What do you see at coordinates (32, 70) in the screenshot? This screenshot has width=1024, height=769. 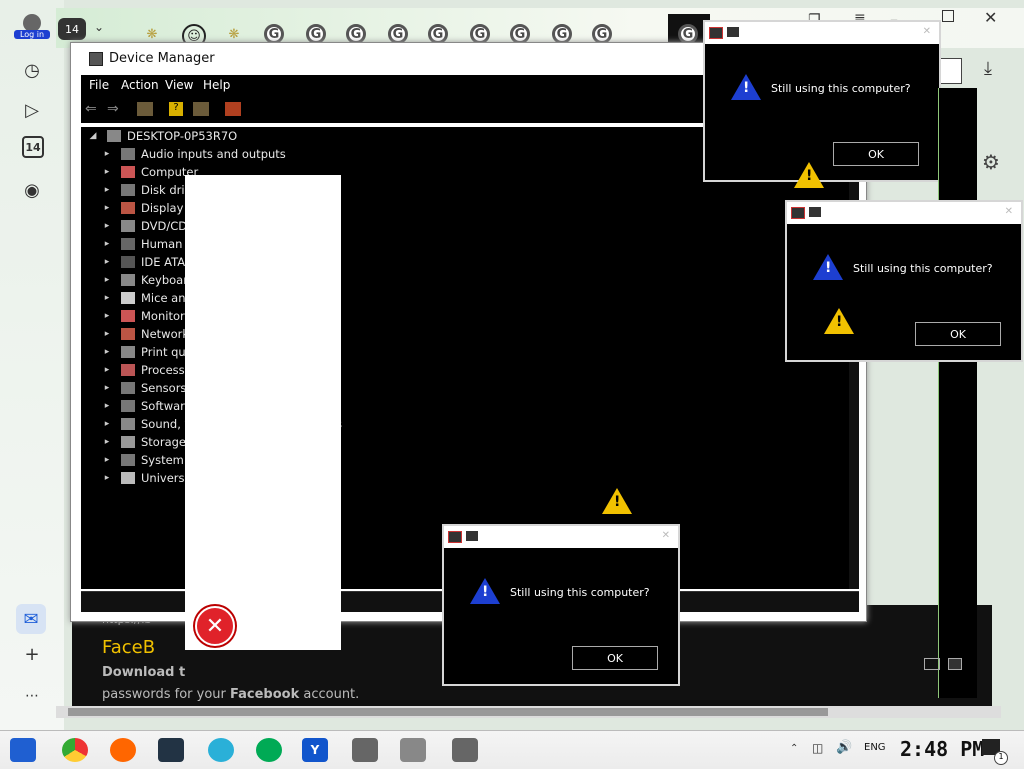 I see `clock-icon: ◷` at bounding box center [32, 70].